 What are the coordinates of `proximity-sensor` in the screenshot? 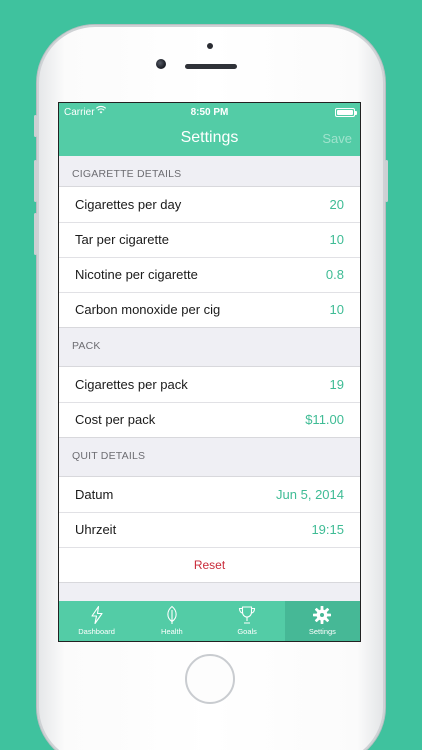 It's located at (210, 46).